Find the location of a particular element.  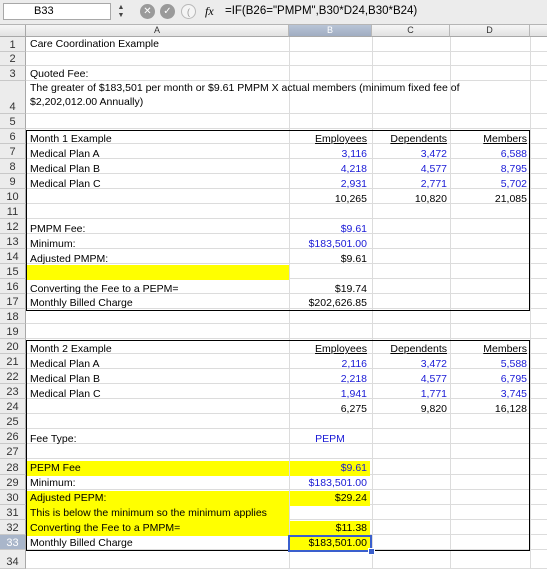

m2-row-employees: 2,218 is located at coordinates (330, 379).